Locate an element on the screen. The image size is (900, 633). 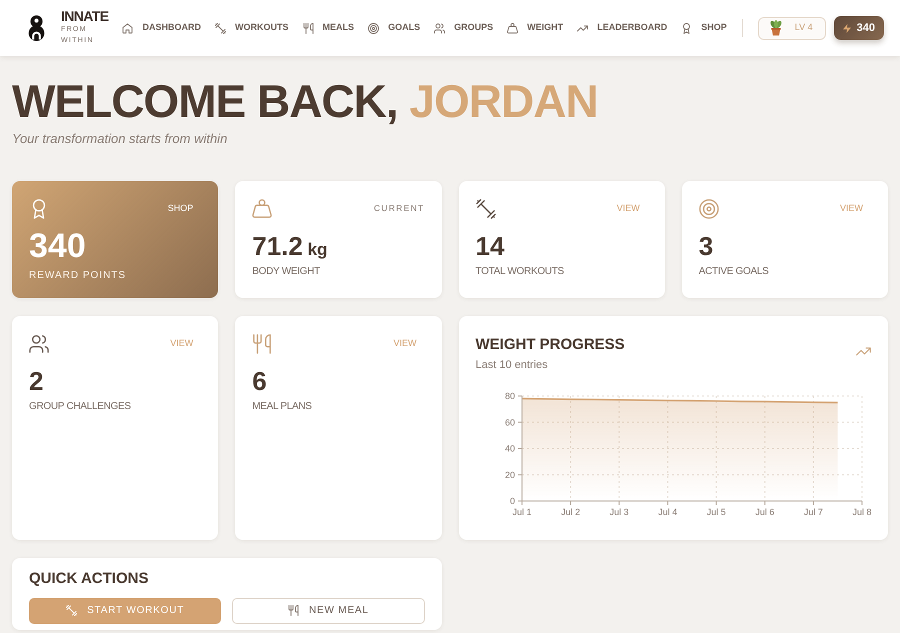
stat-value: 2 is located at coordinates (36, 381).